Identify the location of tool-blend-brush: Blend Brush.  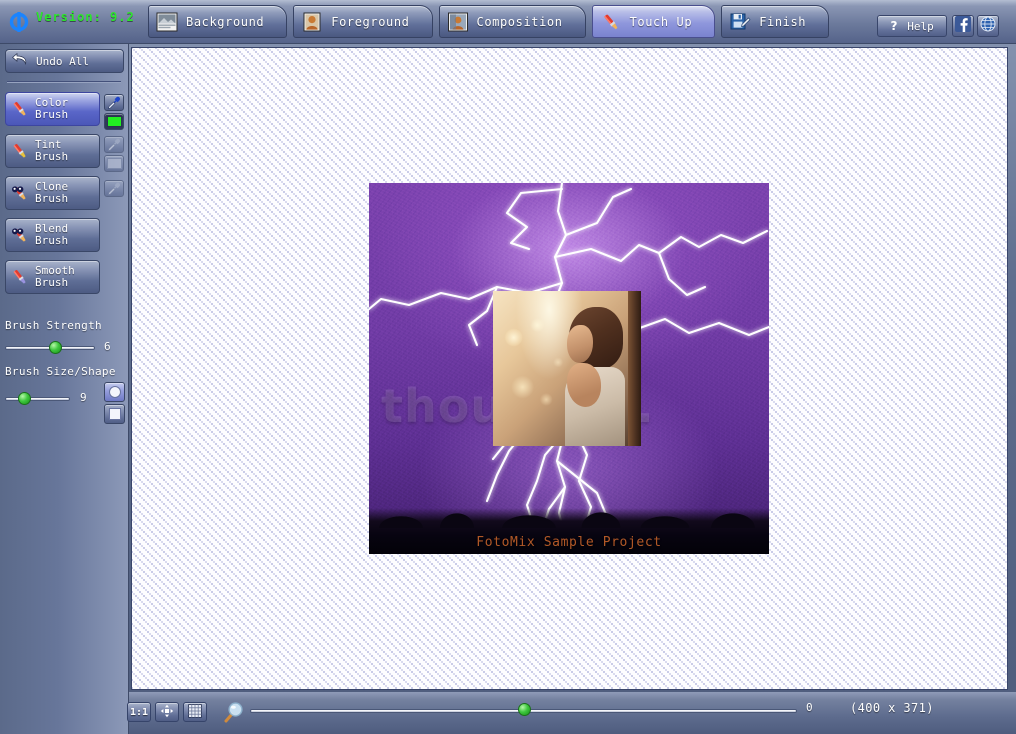
(52, 235).